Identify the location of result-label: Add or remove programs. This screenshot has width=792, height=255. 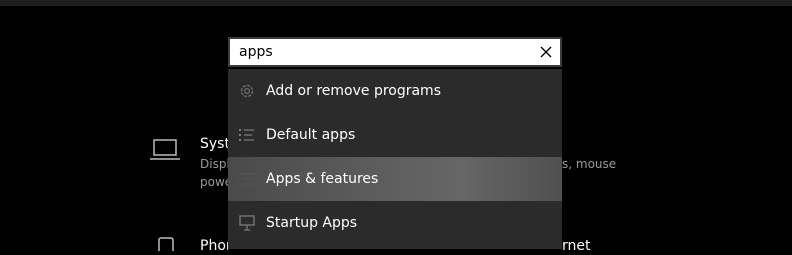
(353, 91).